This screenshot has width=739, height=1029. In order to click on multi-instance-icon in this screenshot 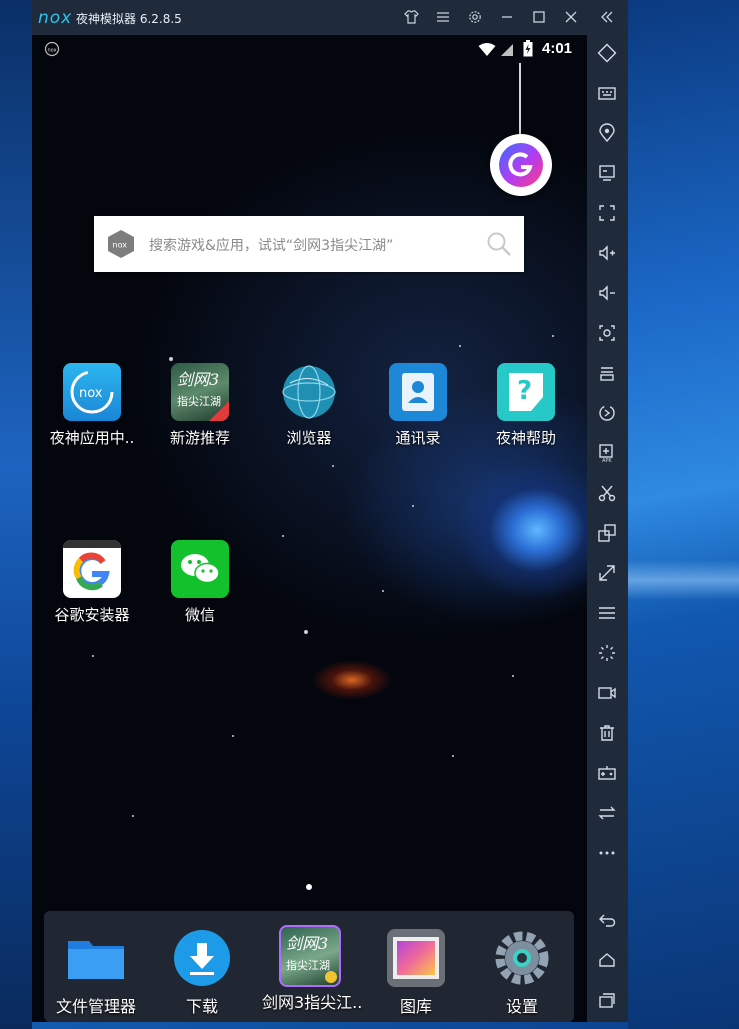, I will do `click(607, 373)`.